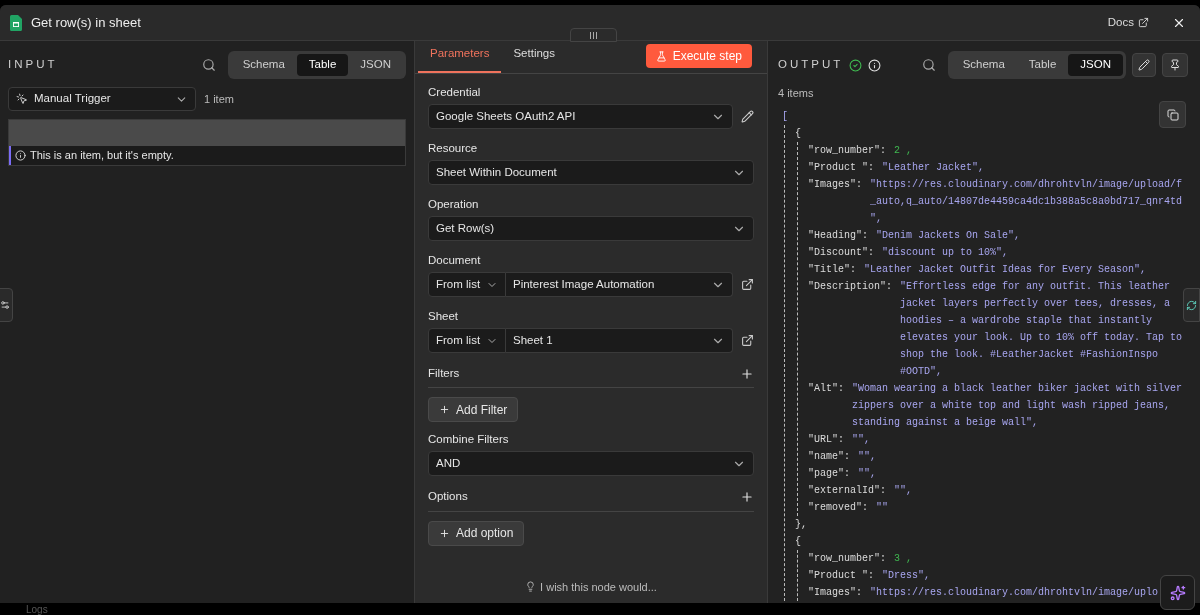  Describe the element at coordinates (1005, 269) in the screenshot. I see `json-value: "Leather Jacket Outfit Ideas for Every Season",` at that location.